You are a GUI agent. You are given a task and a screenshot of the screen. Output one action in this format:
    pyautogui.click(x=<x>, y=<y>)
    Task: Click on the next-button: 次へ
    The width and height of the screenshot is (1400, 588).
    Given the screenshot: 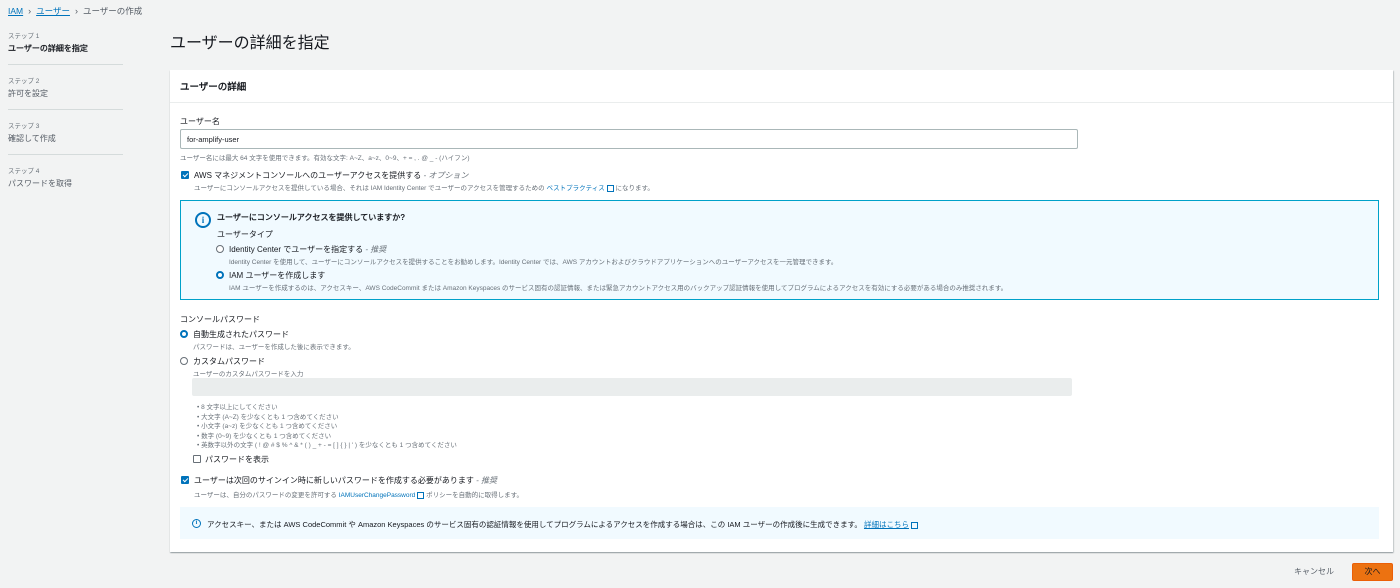 What is the action you would take?
    pyautogui.click(x=1372, y=572)
    